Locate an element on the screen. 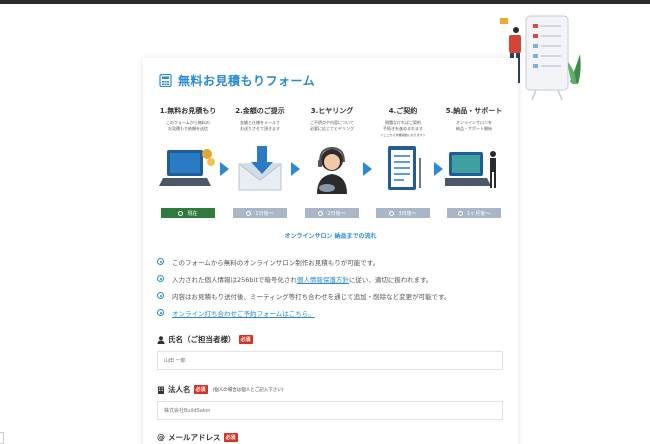 The image size is (650, 444). list-item: このフォームから無料のオンラインサロン制作お見積もりが可能です。 is located at coordinates (332, 261).